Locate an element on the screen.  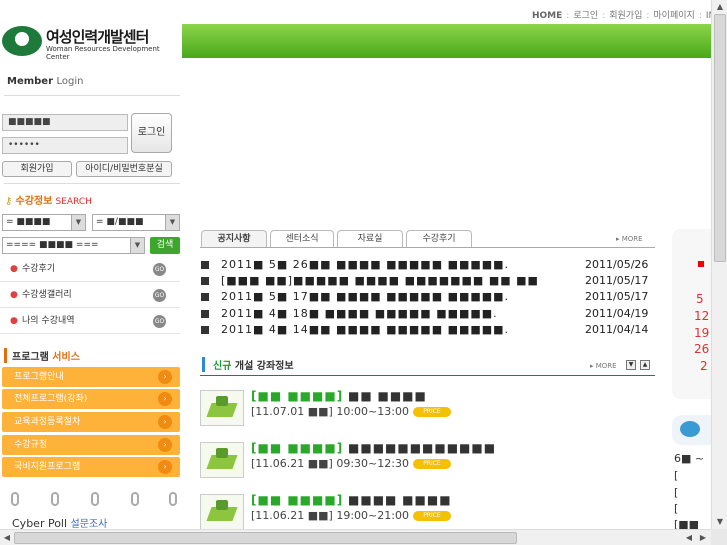
quick-link-gallery: ● 수강생갤러리 GO is located at coordinates (90, 295).